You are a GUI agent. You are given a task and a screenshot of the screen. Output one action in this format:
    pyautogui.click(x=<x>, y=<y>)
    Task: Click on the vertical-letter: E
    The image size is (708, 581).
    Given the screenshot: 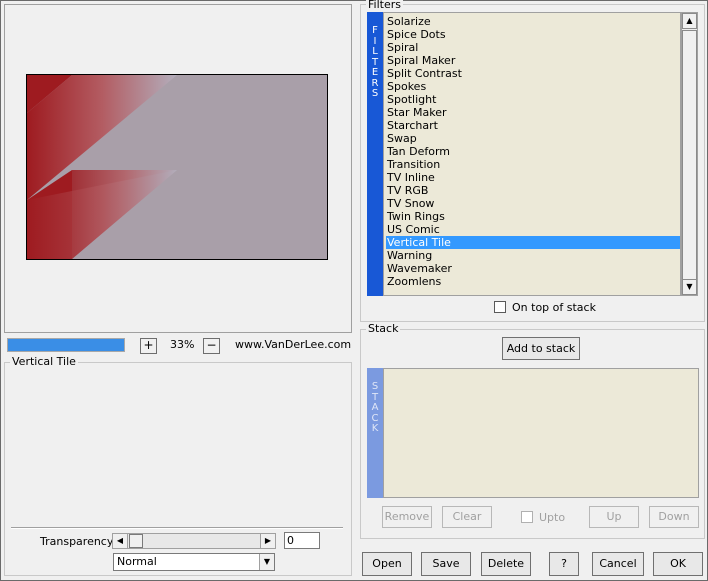 What is the action you would take?
    pyautogui.click(x=375, y=72)
    